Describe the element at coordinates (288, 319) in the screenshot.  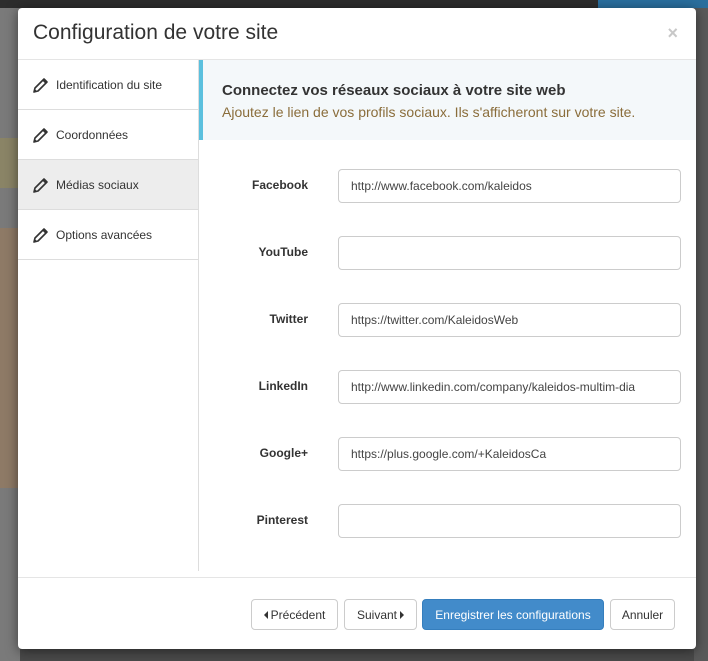
I see `twitter-label: Twitter` at that location.